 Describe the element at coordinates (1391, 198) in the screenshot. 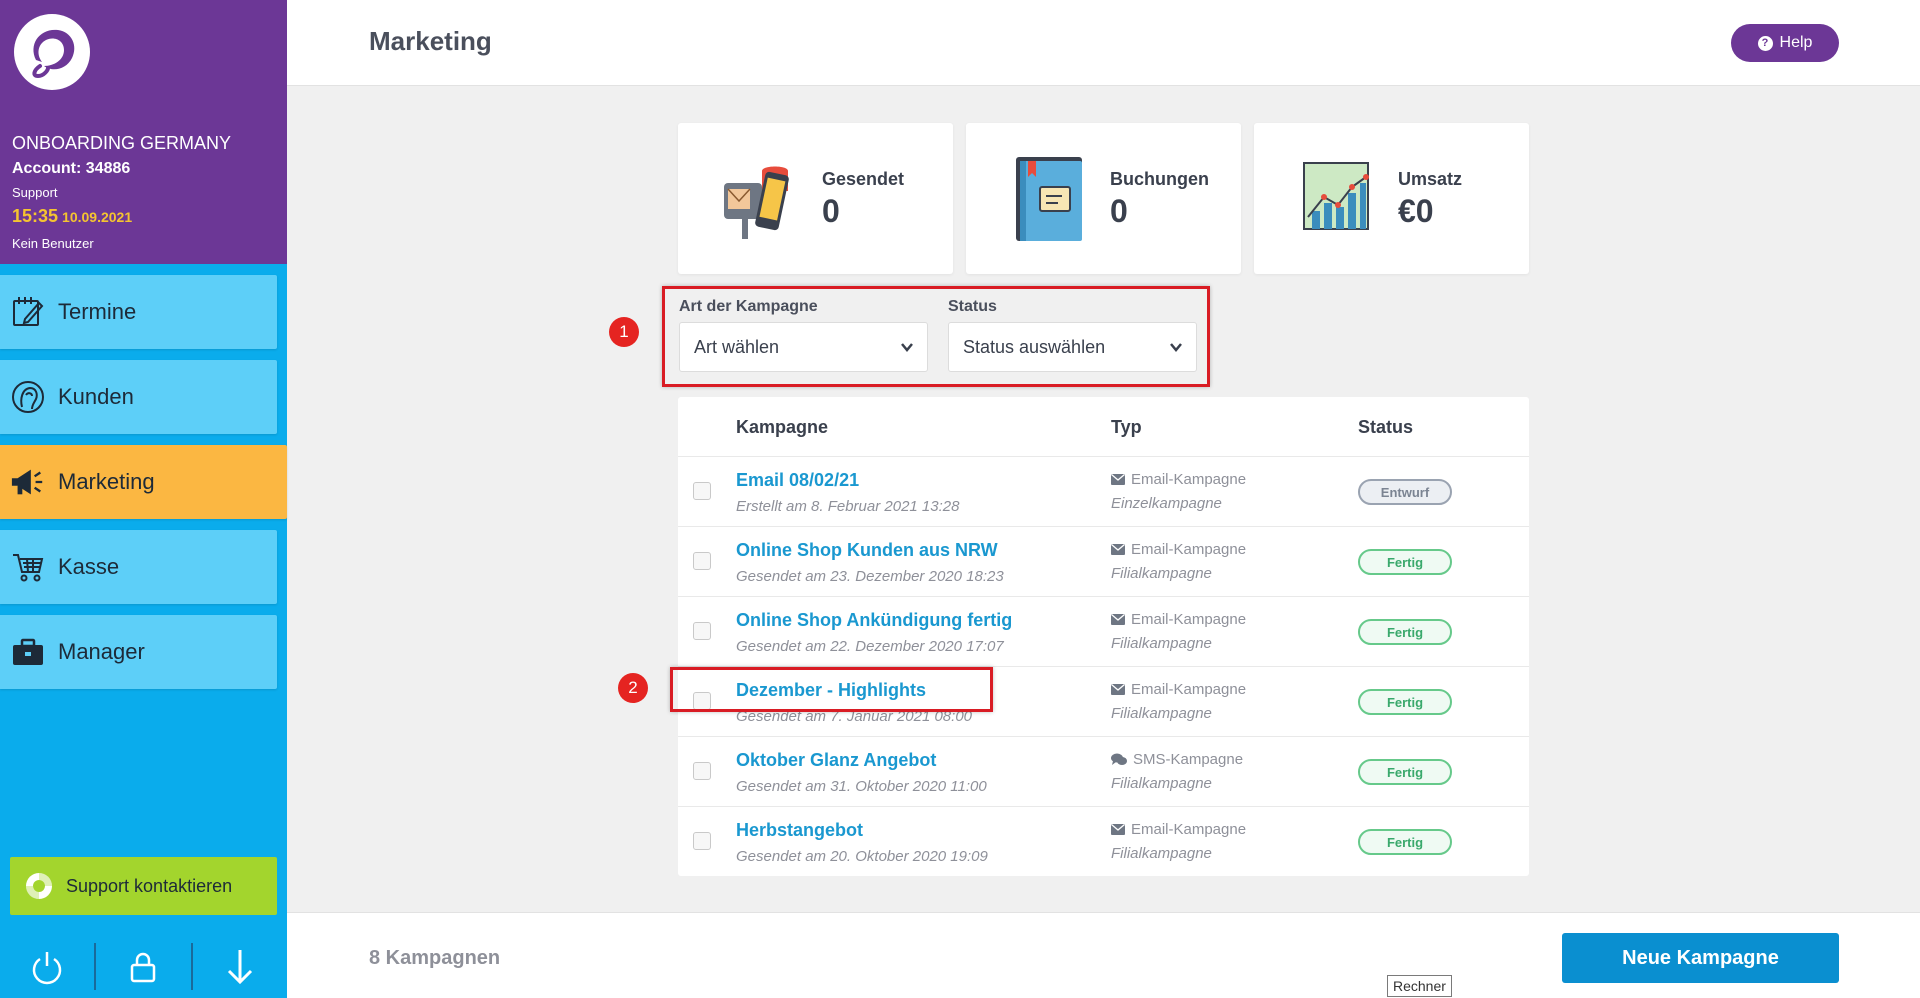

I see `stat-card-revenue: Umsatz €0` at that location.